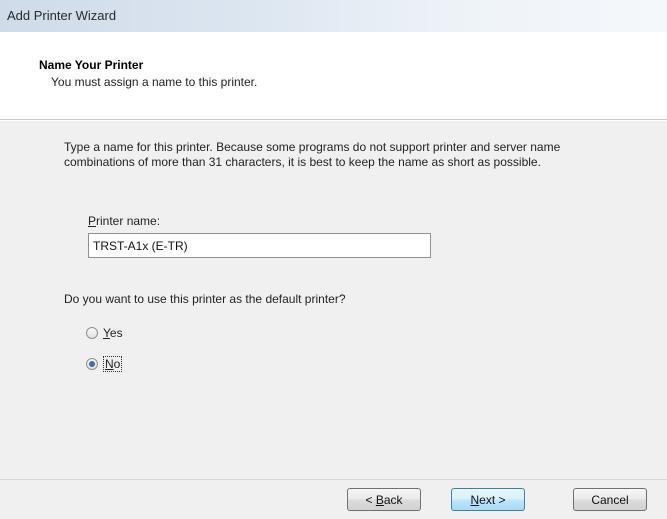 This screenshot has width=667, height=519. What do you see at coordinates (259, 245) in the screenshot?
I see `printer-name-input` at bounding box center [259, 245].